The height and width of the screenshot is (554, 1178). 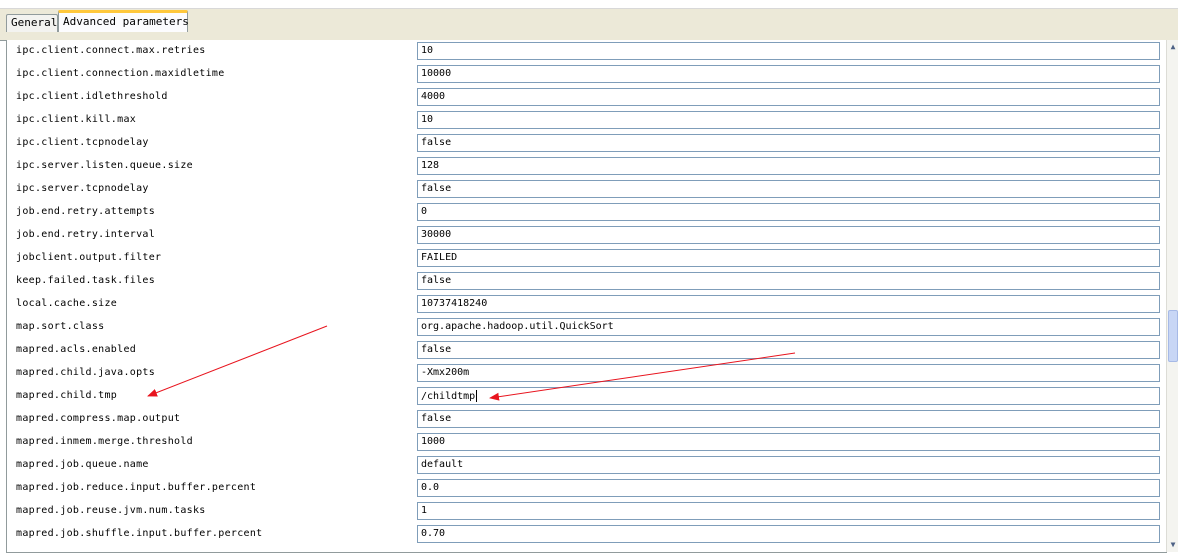 What do you see at coordinates (237, 361) in the screenshot?
I see `annotation-arrow-to-label` at bounding box center [237, 361].